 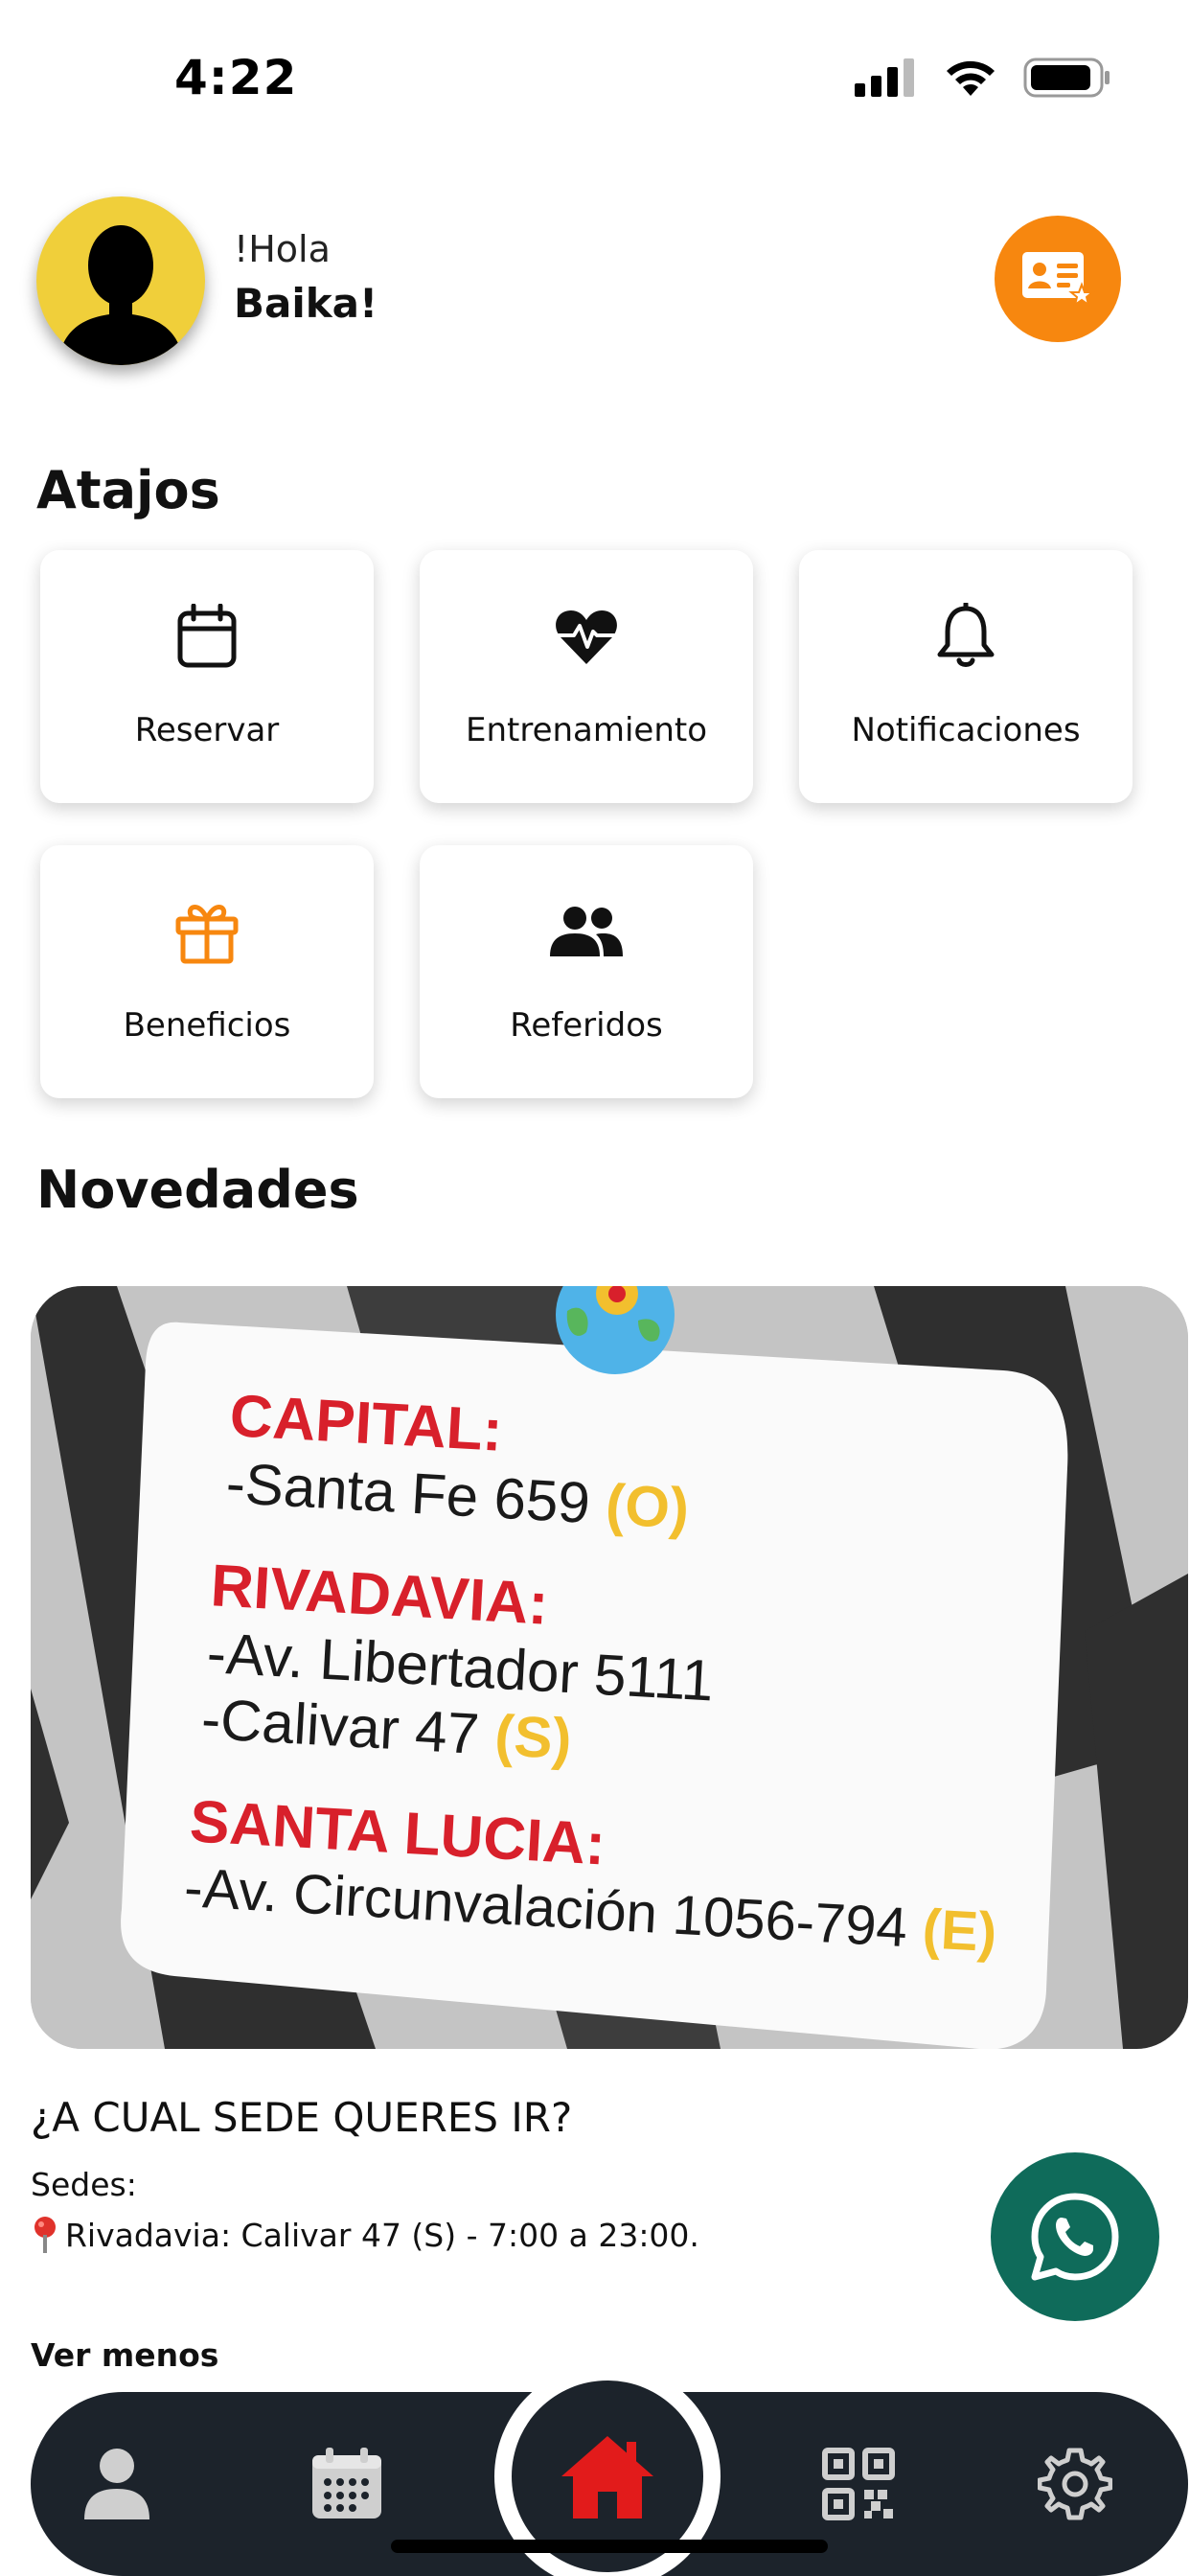 I want to click on shortcut-label: Entrenamiento, so click(x=587, y=730).